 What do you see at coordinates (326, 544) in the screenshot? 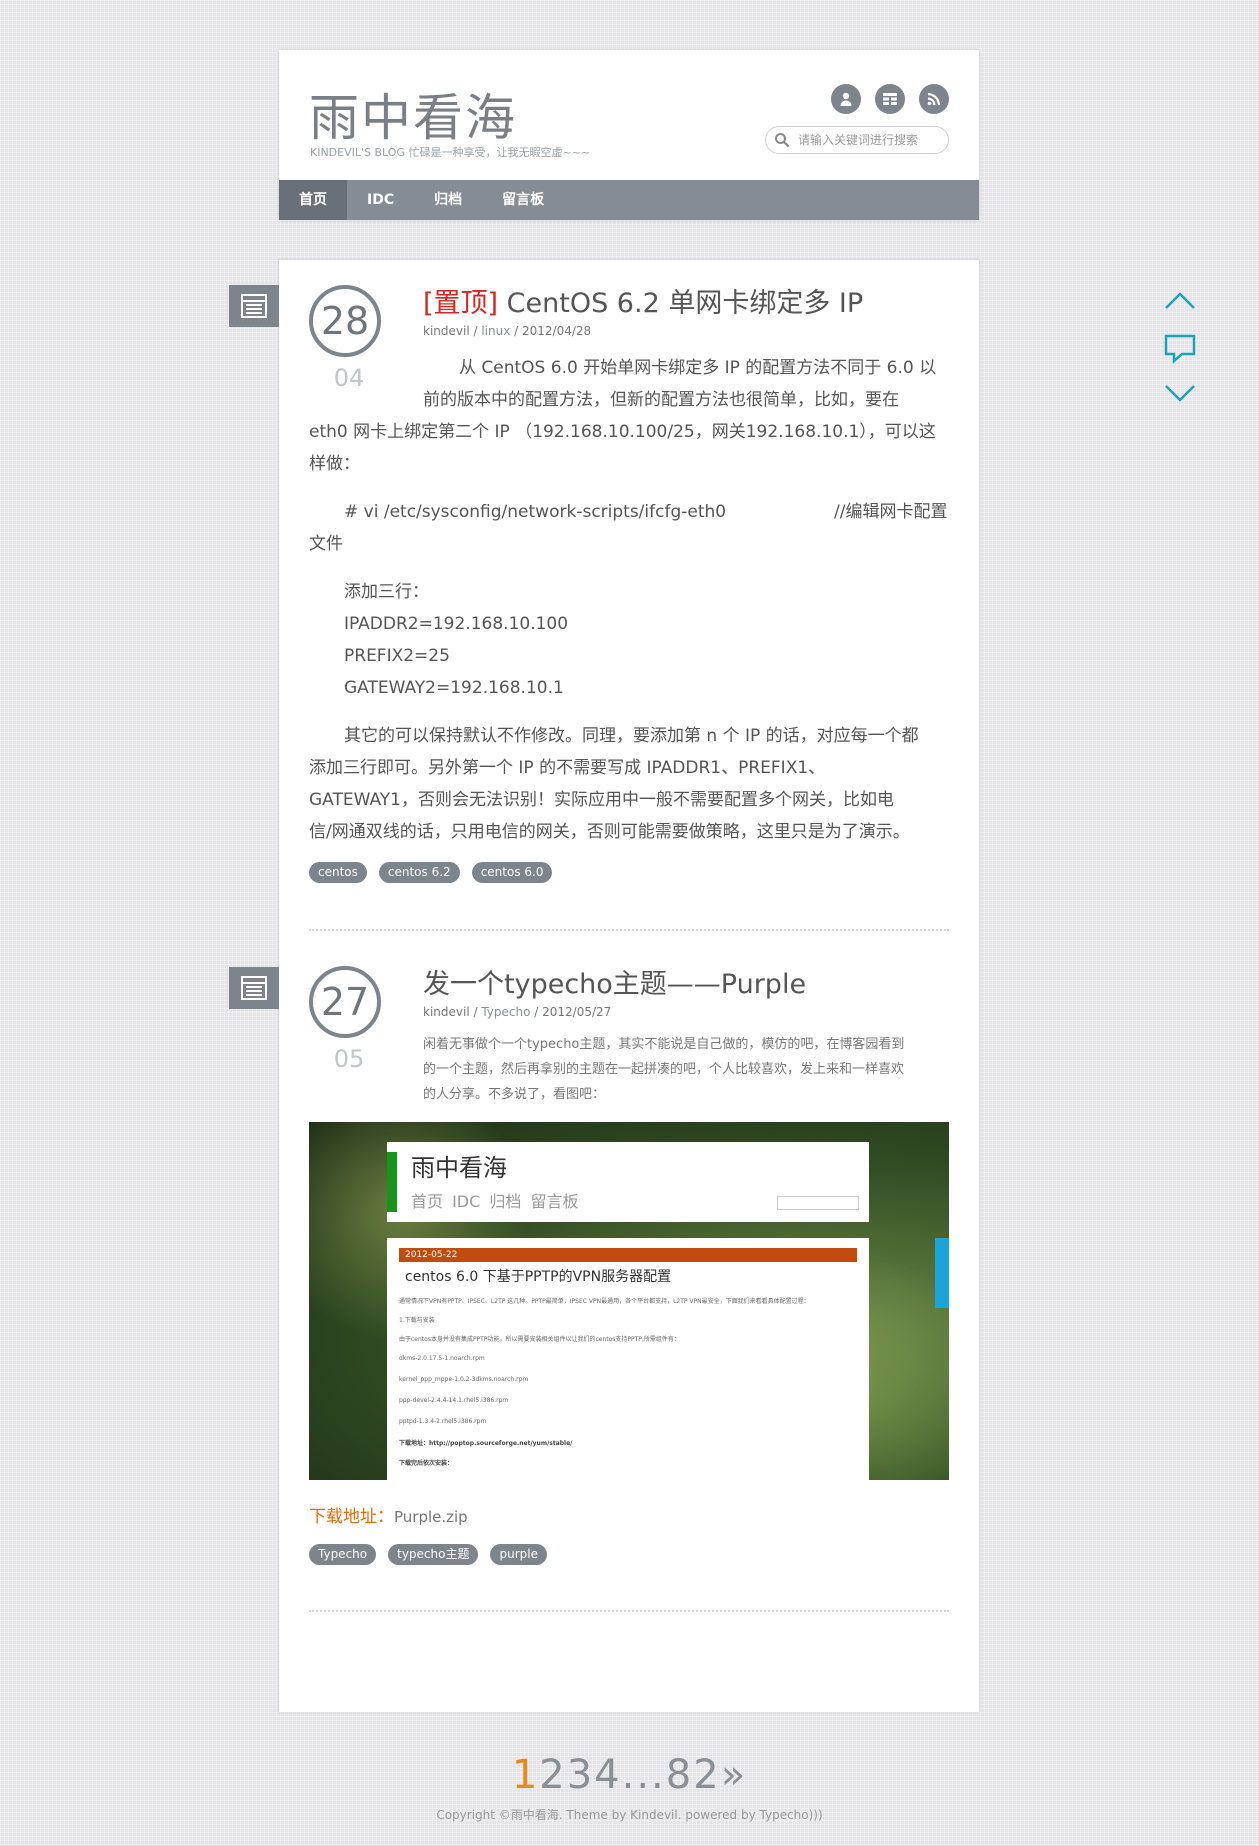
I see `post-paragraph-line: 文件` at bounding box center [326, 544].